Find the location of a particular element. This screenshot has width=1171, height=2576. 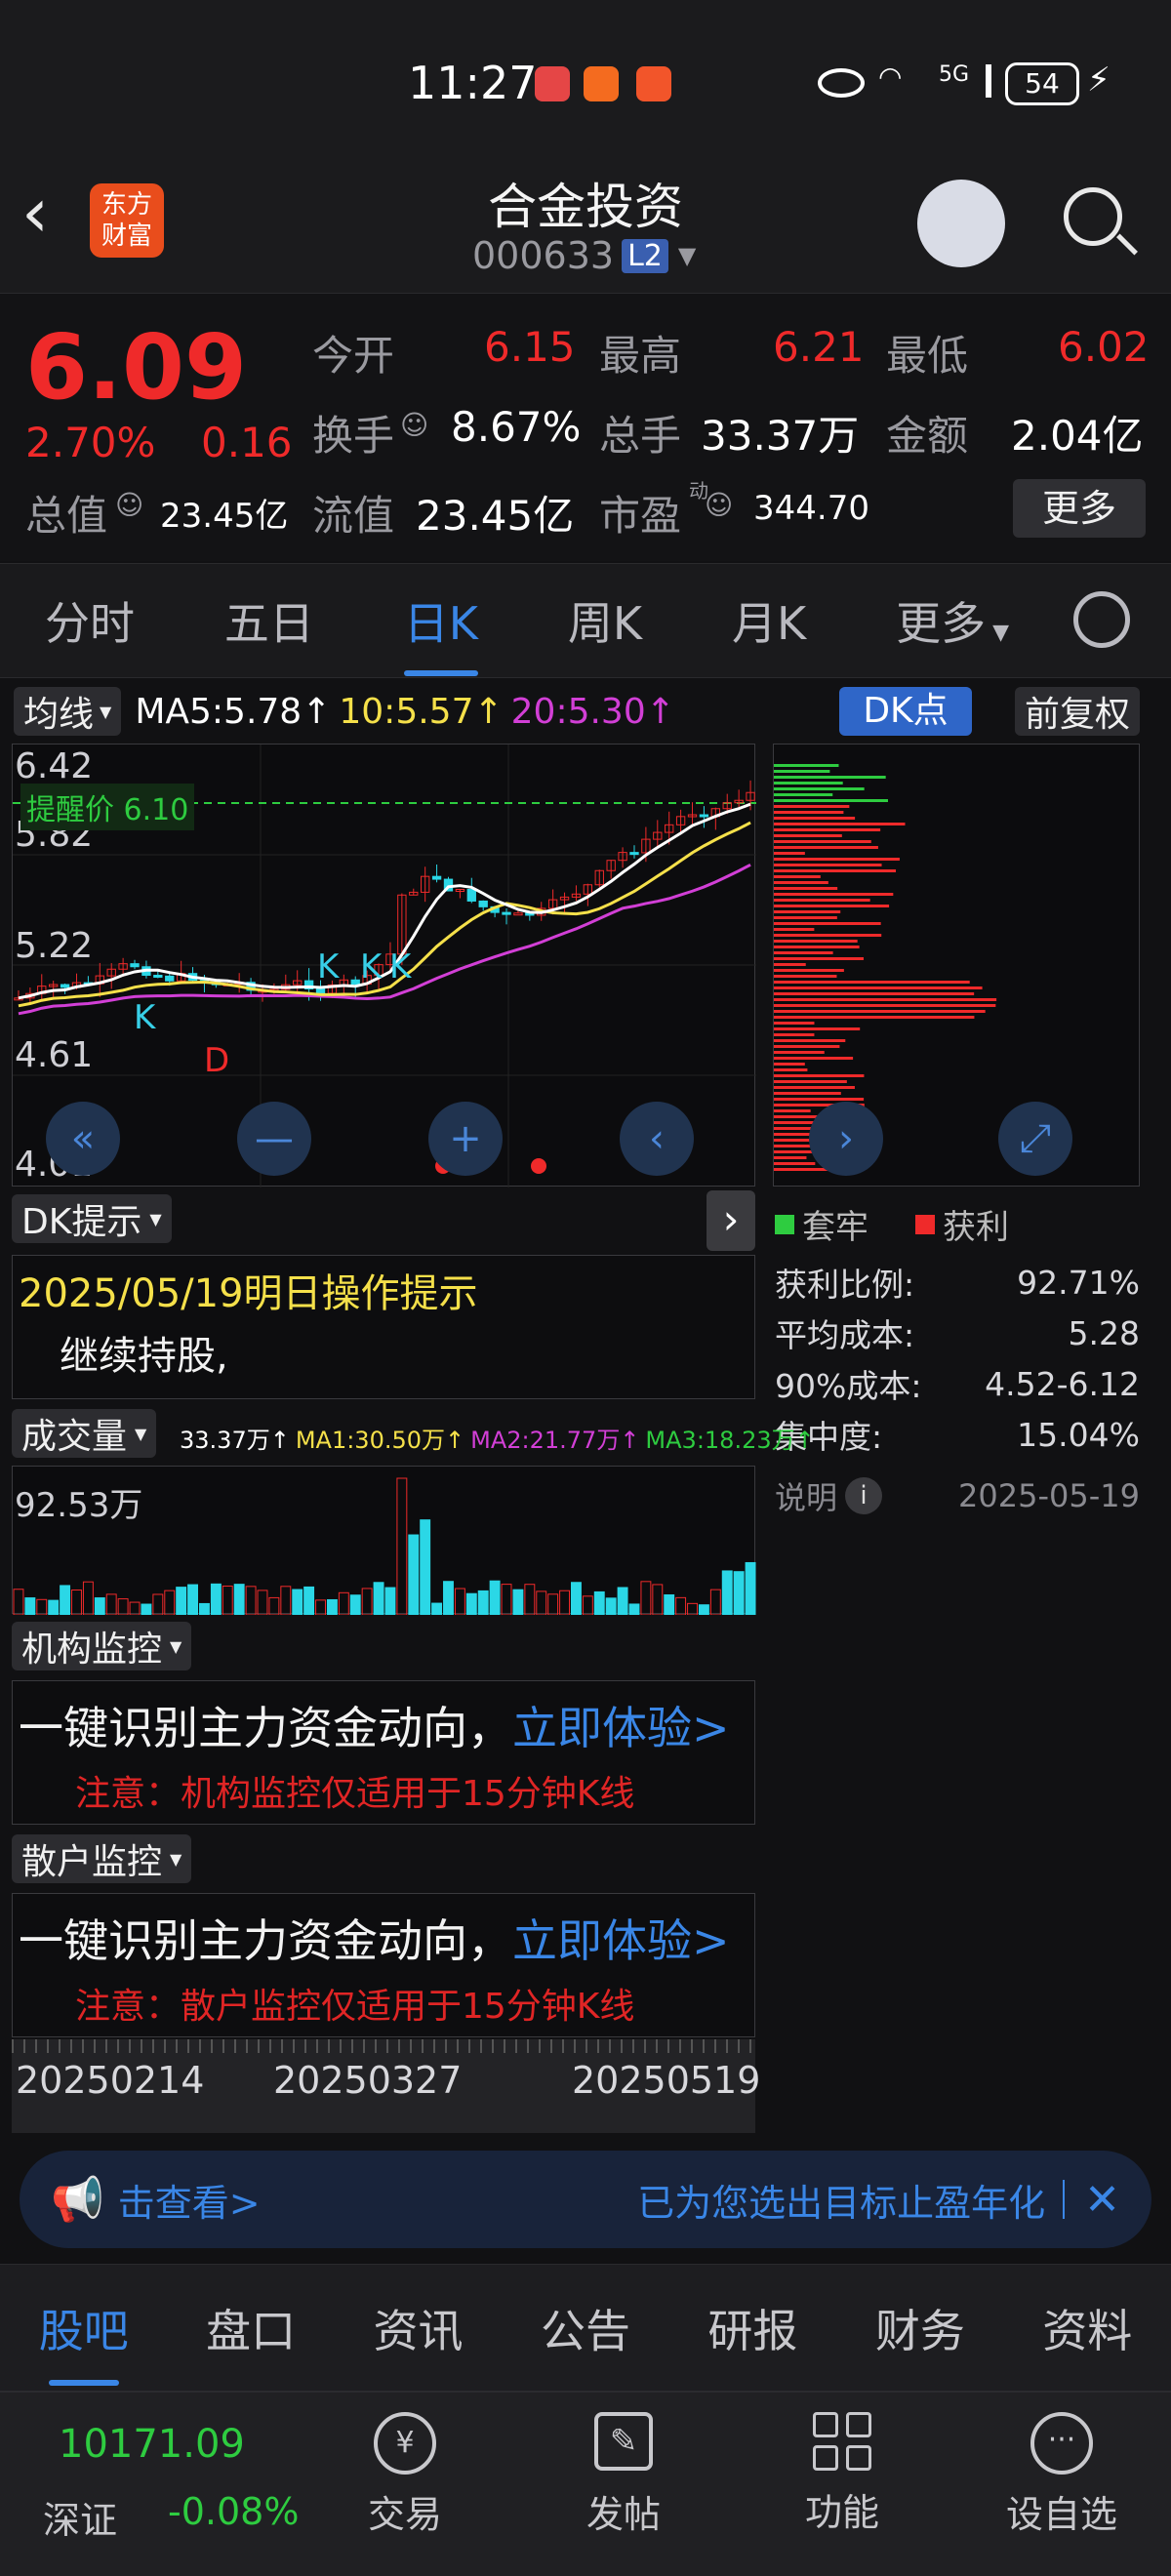

inst-monitor-link: 立即体验> is located at coordinates (621, 1725).